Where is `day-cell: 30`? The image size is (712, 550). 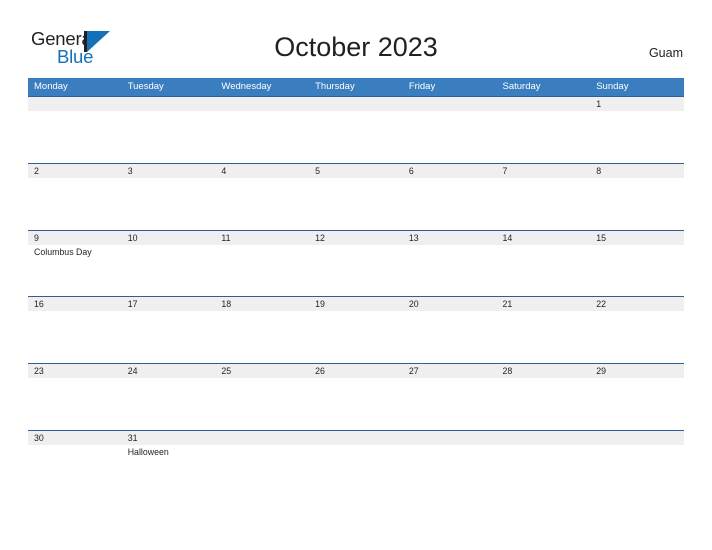
day-cell: 30 is located at coordinates (75, 464).